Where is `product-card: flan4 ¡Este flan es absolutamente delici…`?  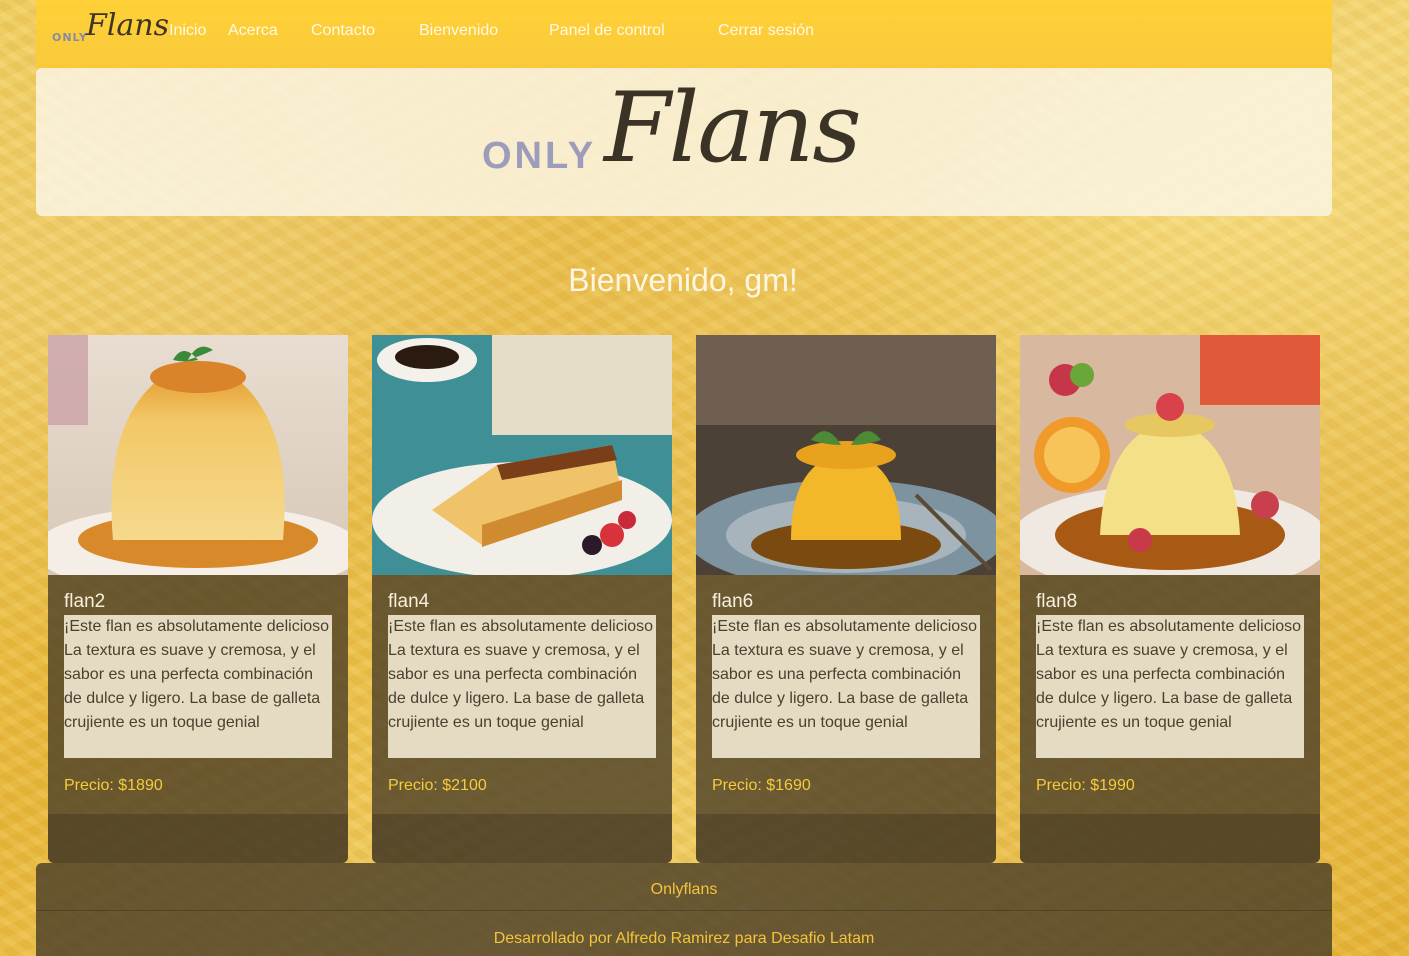 product-card: flan4 ¡Este flan es absolutamente delici… is located at coordinates (522, 599).